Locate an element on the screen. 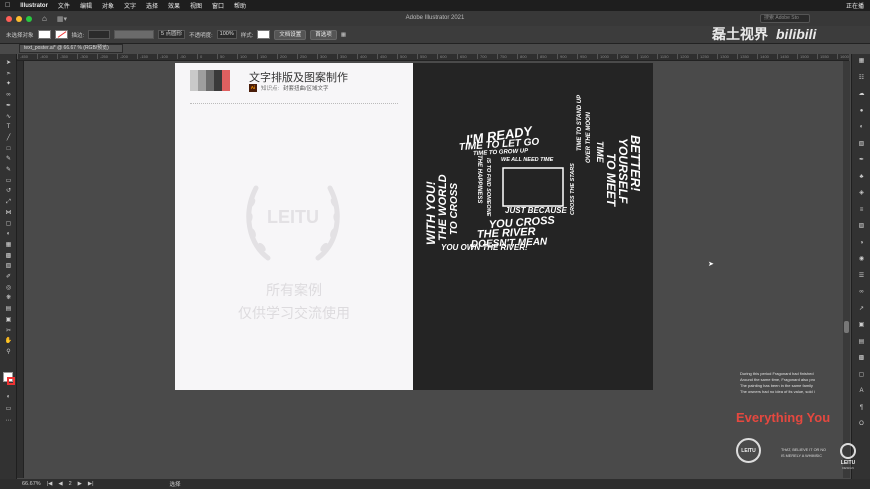 The width and height of the screenshot is (870, 489). free-transform-icon: ▢ is located at coordinates (8, 224).